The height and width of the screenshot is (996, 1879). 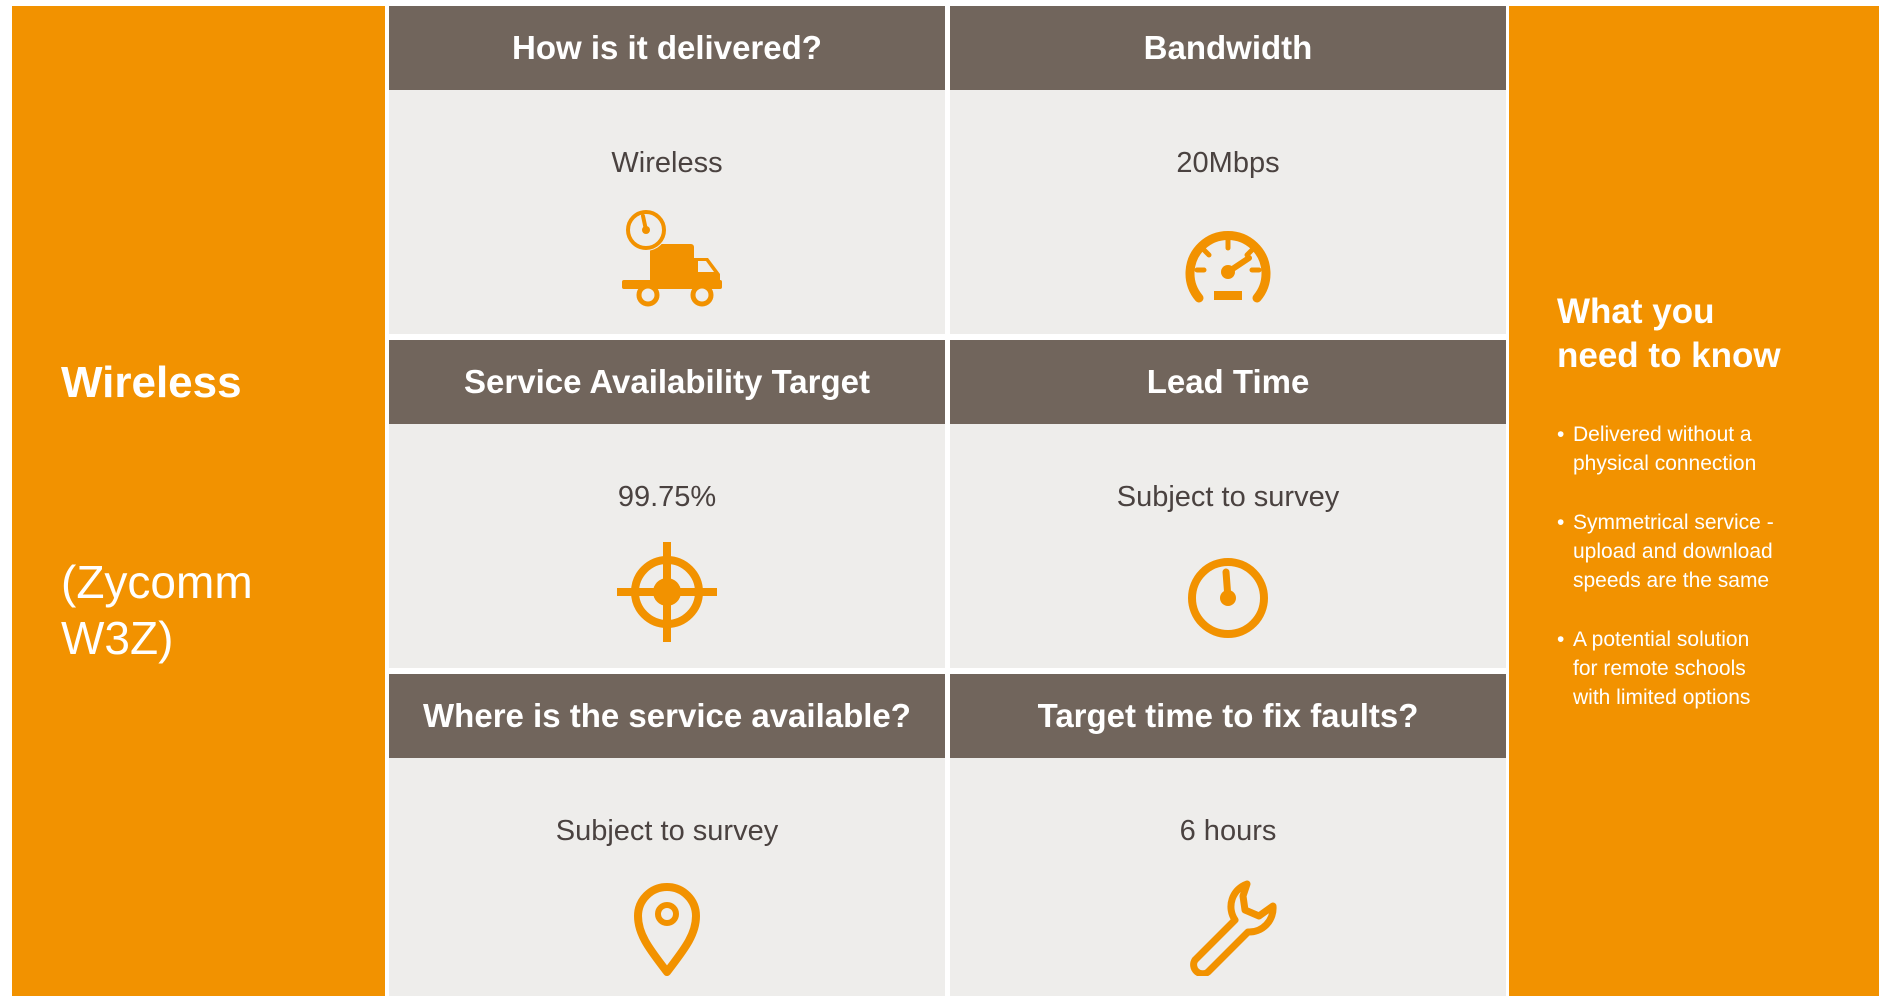 I want to click on fix-time-cell: Target time to fix faults? 6 hours, so click(x=1228, y=835).